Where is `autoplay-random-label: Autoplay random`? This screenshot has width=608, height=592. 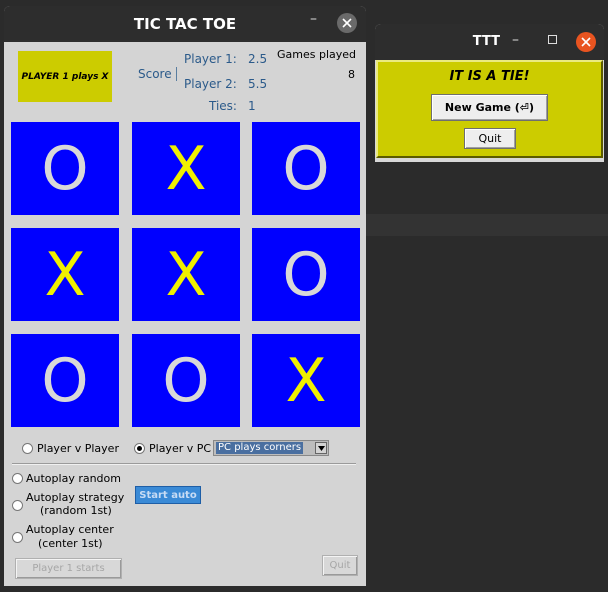 autoplay-random-label: Autoplay random is located at coordinates (73, 478).